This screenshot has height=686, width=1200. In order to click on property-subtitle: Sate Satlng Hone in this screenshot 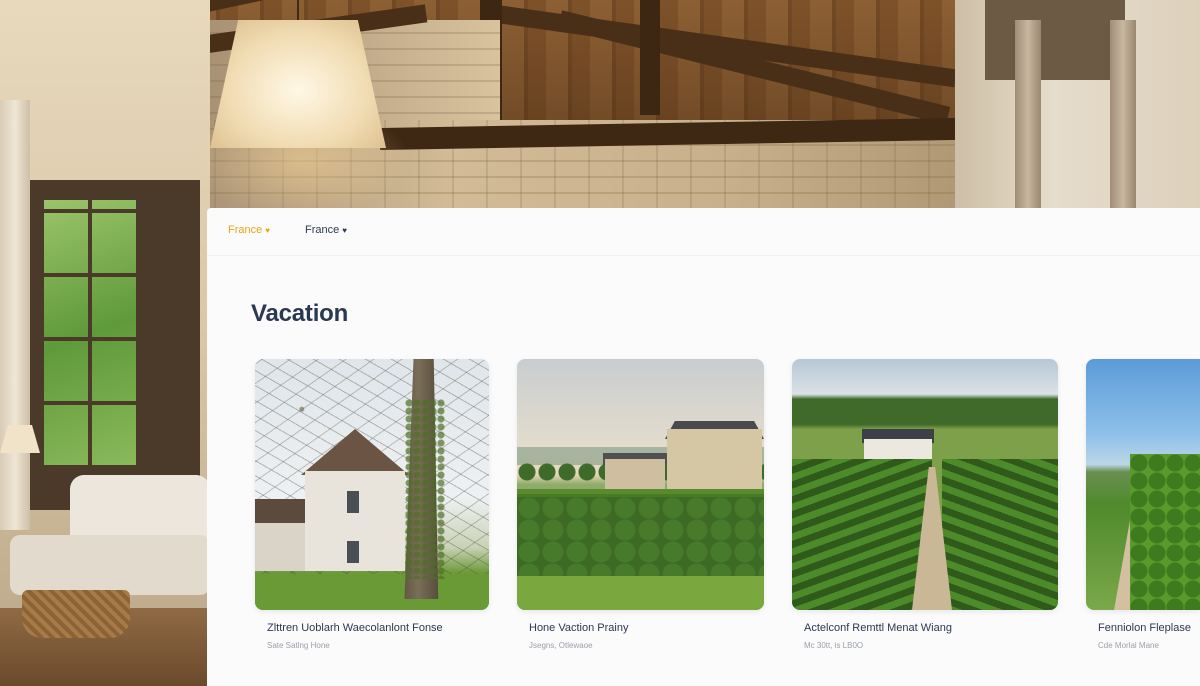, I will do `click(298, 645)`.